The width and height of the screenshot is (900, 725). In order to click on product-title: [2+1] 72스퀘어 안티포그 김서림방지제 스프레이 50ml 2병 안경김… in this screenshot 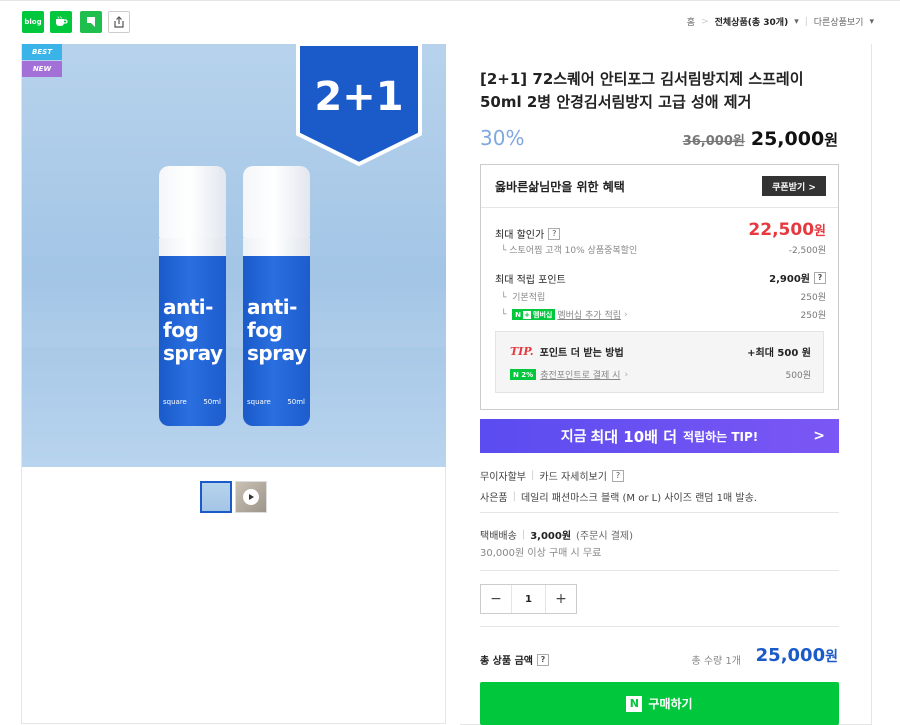, I will do `click(642, 90)`.